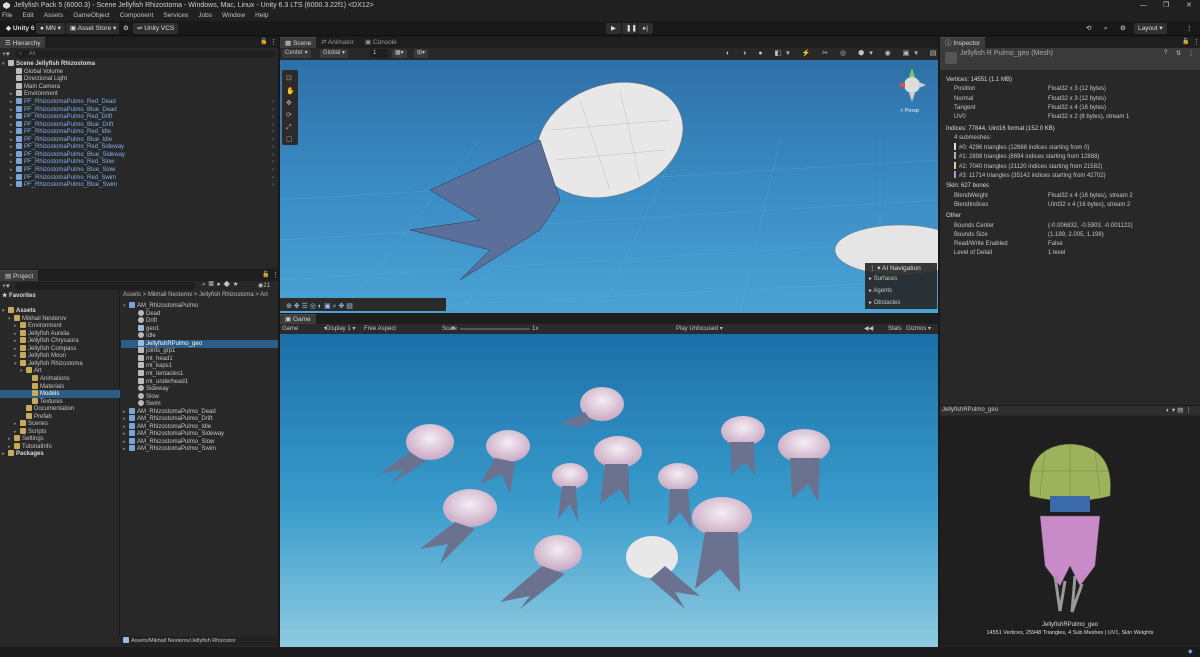  I want to click on hierarchy-search: ⌕ All, so click(145, 54).